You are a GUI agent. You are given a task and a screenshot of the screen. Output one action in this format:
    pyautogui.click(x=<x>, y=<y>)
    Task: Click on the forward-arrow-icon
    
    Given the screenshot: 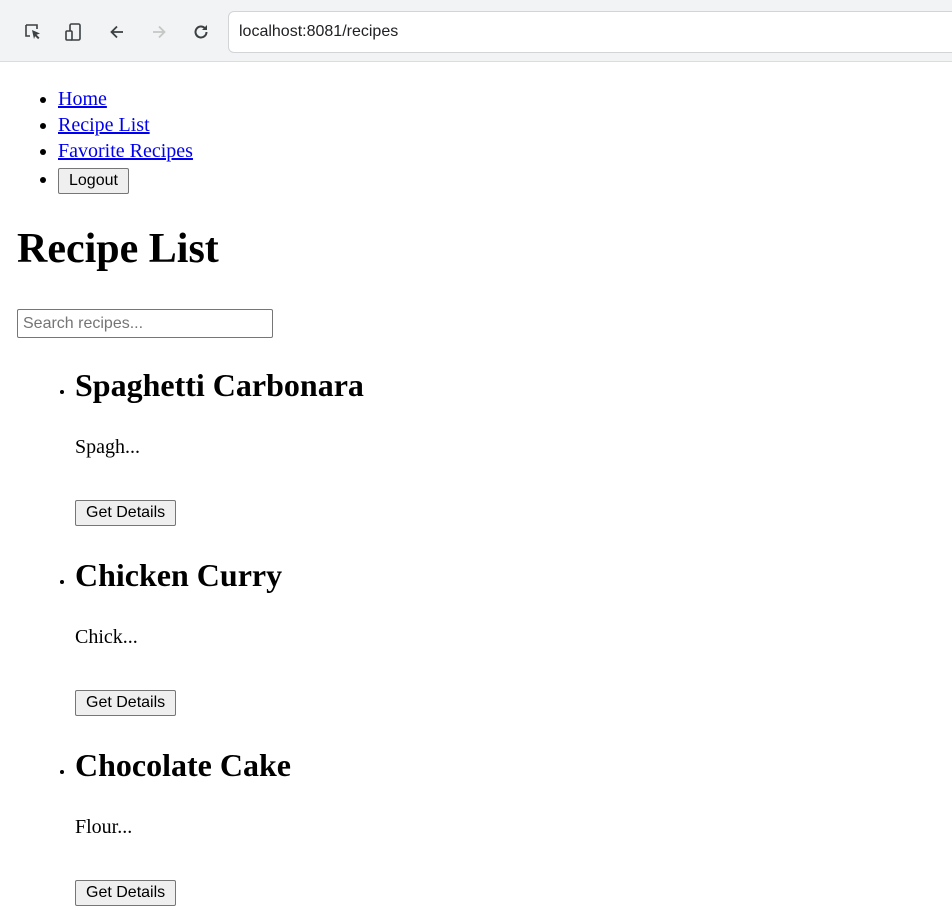 What is the action you would take?
    pyautogui.click(x=159, y=32)
    